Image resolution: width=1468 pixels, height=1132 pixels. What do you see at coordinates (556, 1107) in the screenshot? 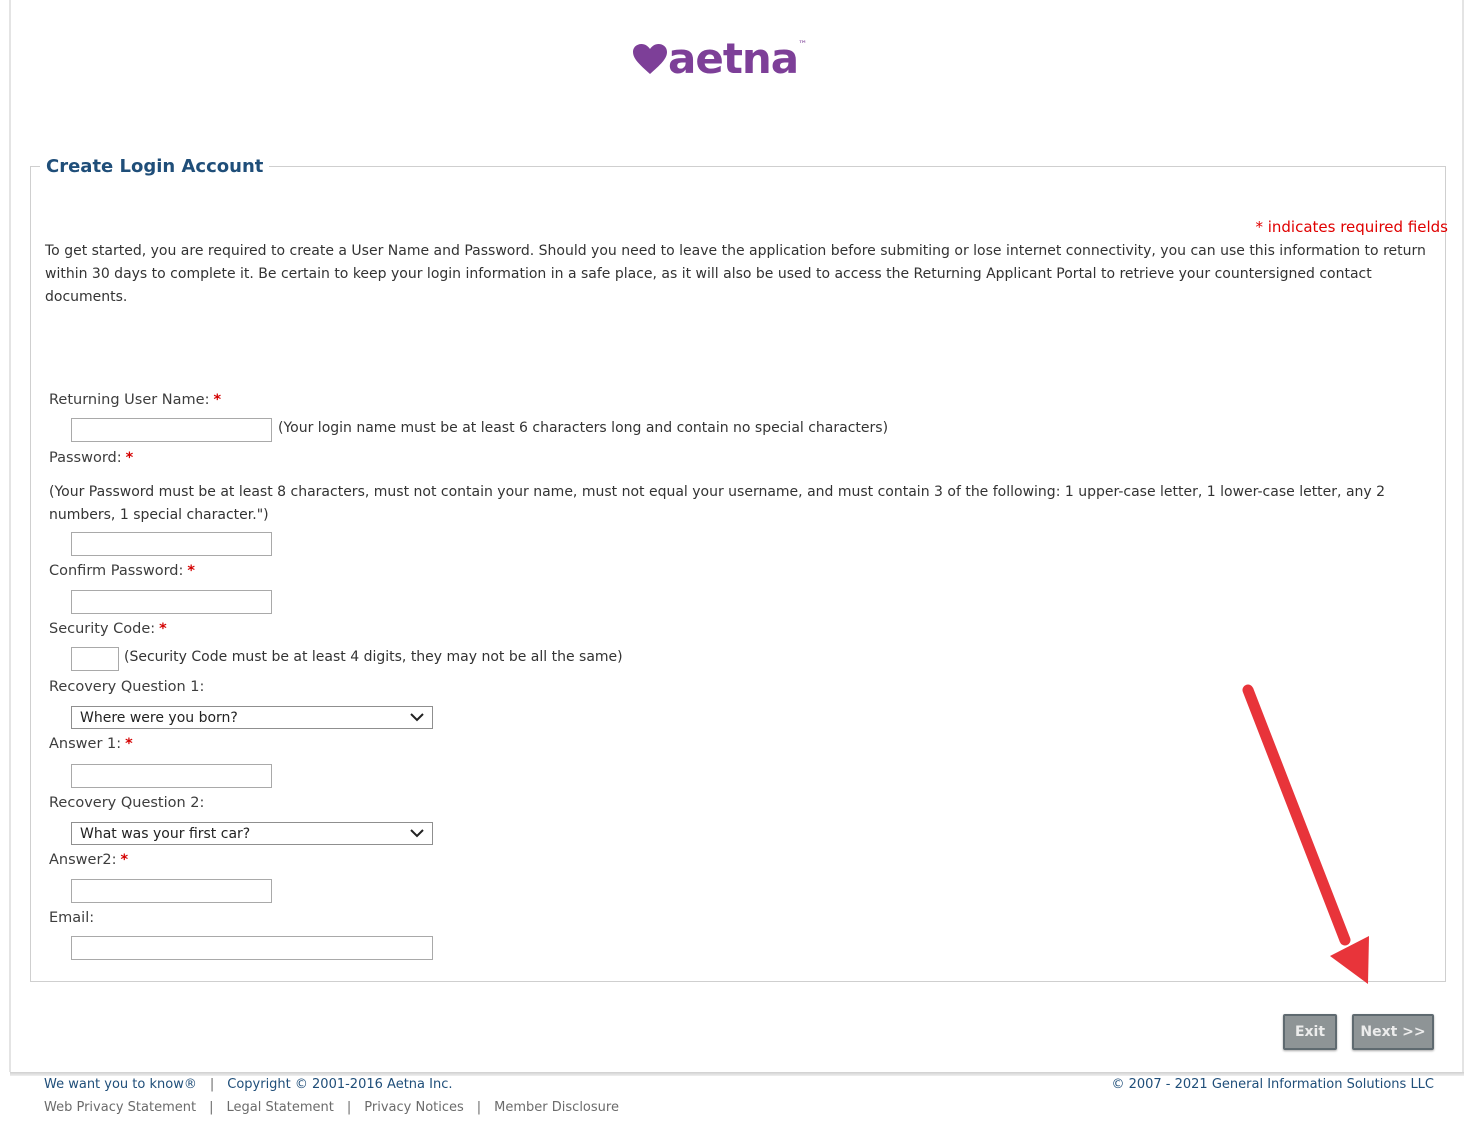
I see `member-disclosure-link: Member Disclosure` at bounding box center [556, 1107].